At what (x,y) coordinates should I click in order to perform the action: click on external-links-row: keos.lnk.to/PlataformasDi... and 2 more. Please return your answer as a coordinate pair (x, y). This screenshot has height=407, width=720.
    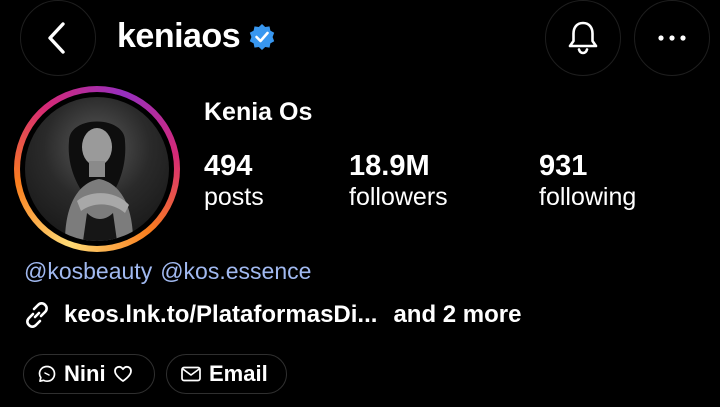
    Looking at the image, I should click on (271, 315).